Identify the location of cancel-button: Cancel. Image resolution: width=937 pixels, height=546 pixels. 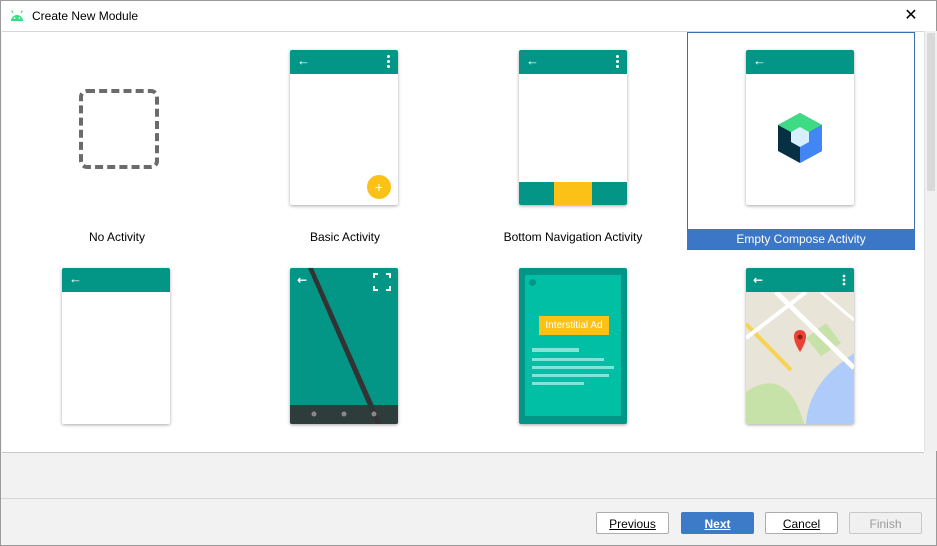
(801, 523).